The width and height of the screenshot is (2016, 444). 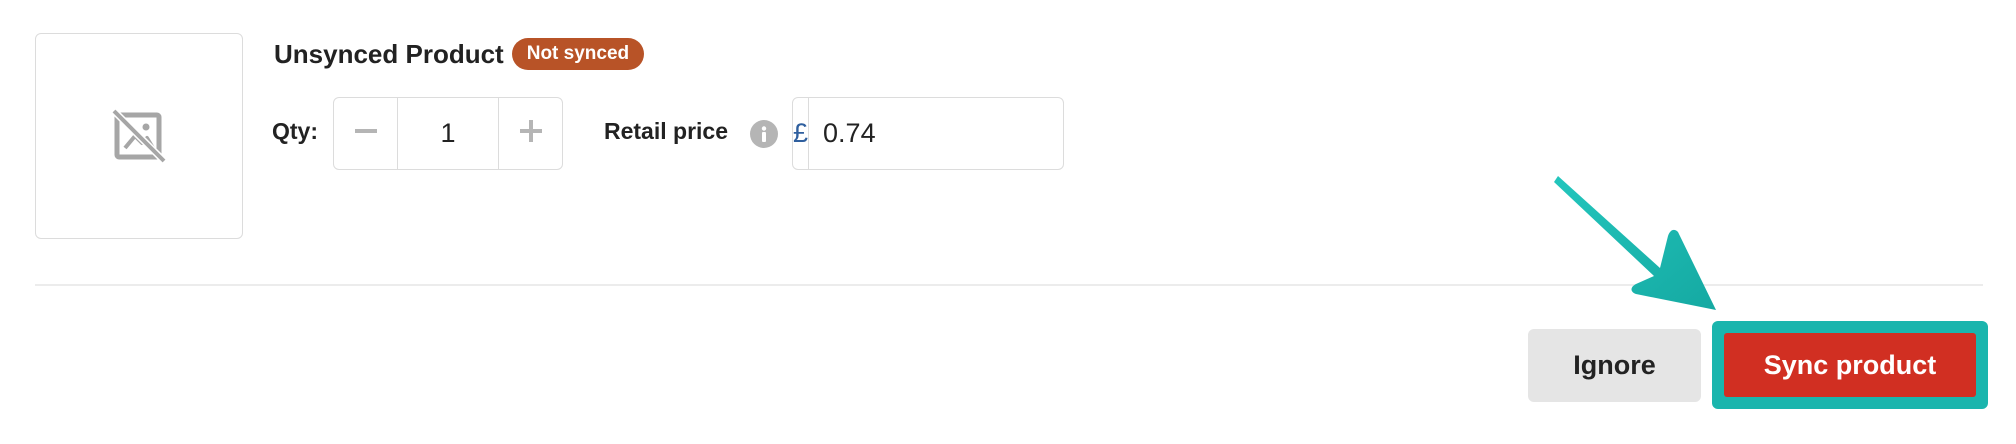 I want to click on qty-label: Qty:, so click(x=295, y=131).